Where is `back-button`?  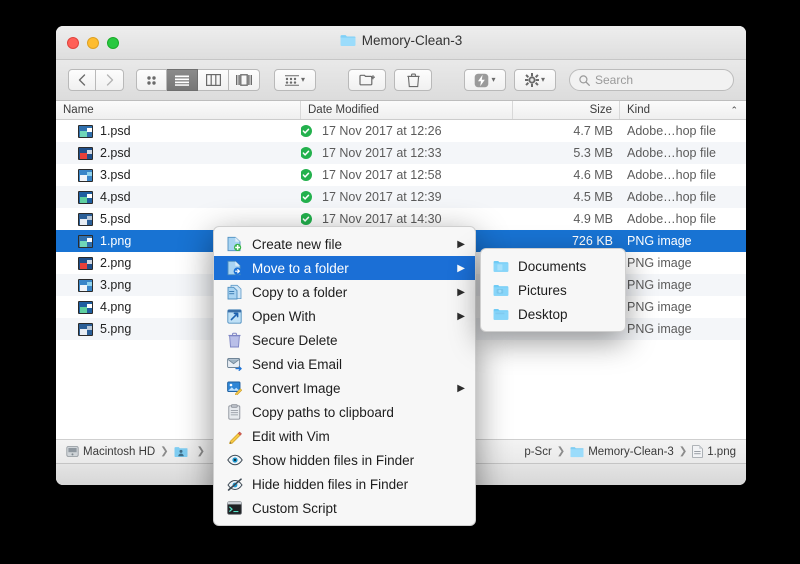
back-button is located at coordinates (82, 80).